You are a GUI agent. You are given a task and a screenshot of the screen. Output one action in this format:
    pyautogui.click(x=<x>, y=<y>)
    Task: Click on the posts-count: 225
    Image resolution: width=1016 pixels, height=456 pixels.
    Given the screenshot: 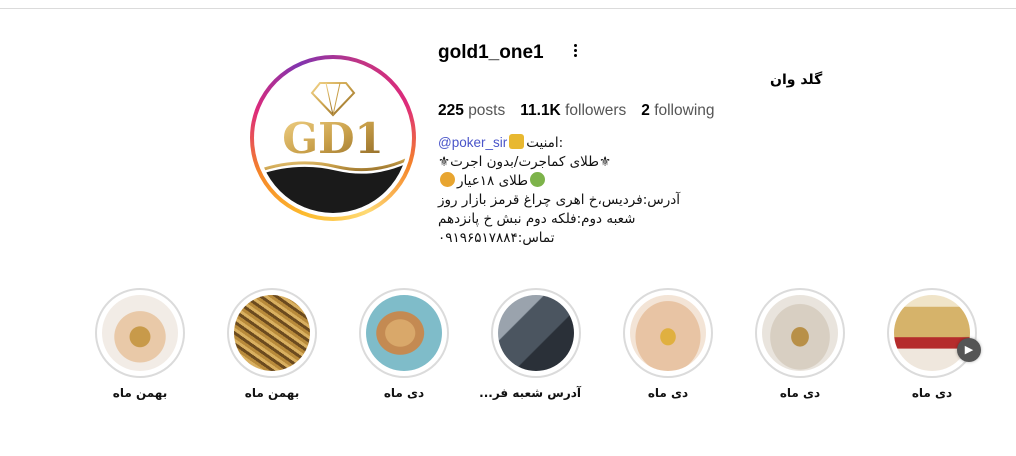 What is the action you would take?
    pyautogui.click(x=451, y=110)
    